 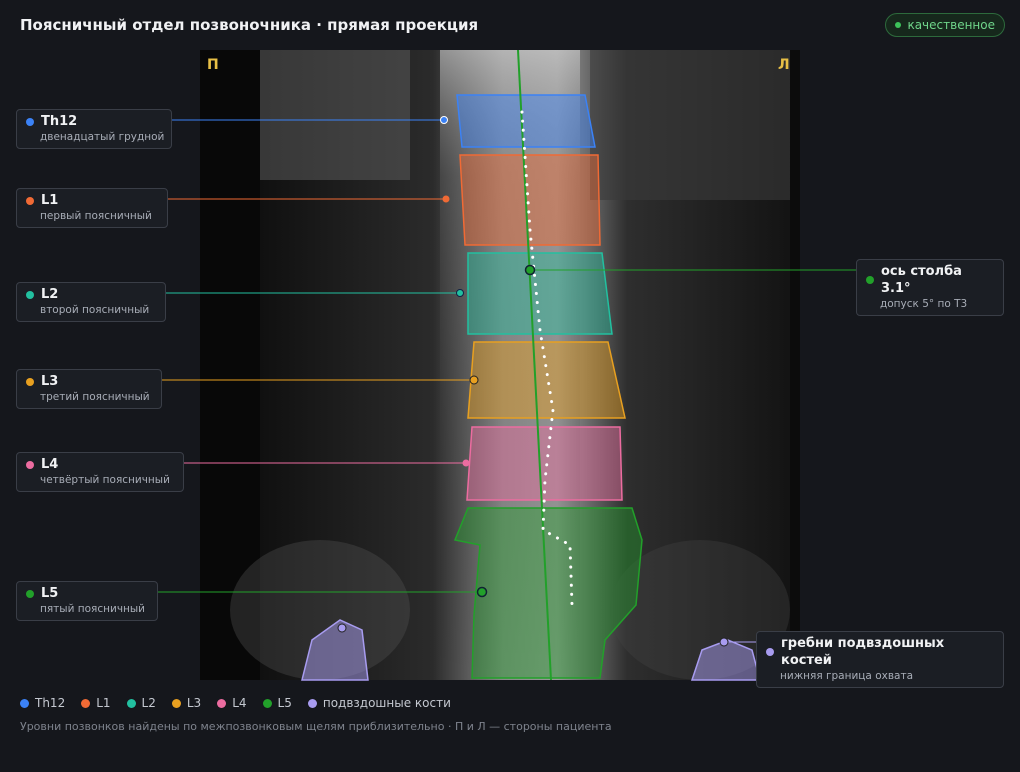 I want to click on label-iliac-title: гребни подвздошных костей, so click(x=863, y=652).